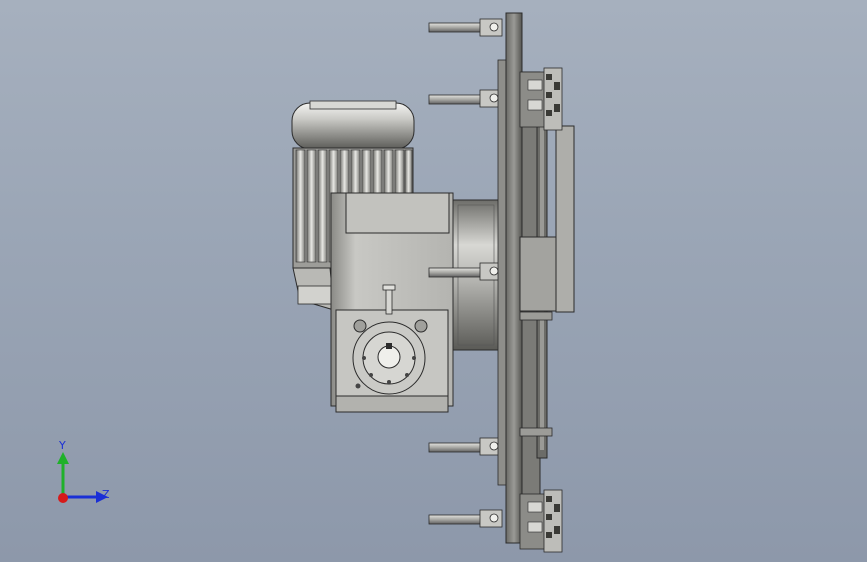 The width and height of the screenshot is (867, 562). I want to click on gearbox-upper-face, so click(397, 213).